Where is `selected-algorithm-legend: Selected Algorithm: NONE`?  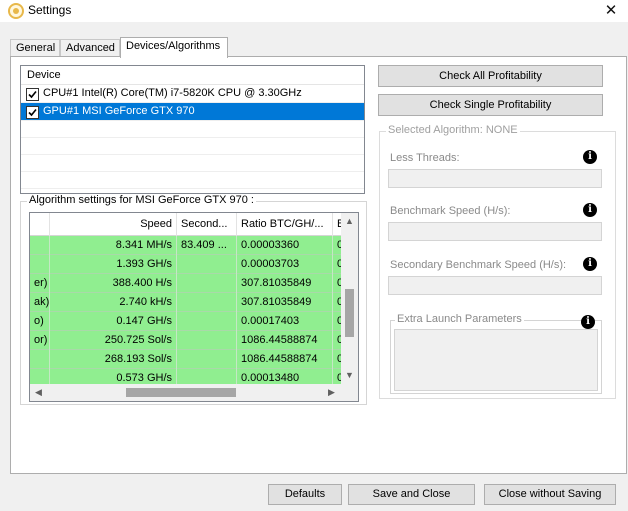
selected-algorithm-legend: Selected Algorithm: NONE is located at coordinates (453, 130).